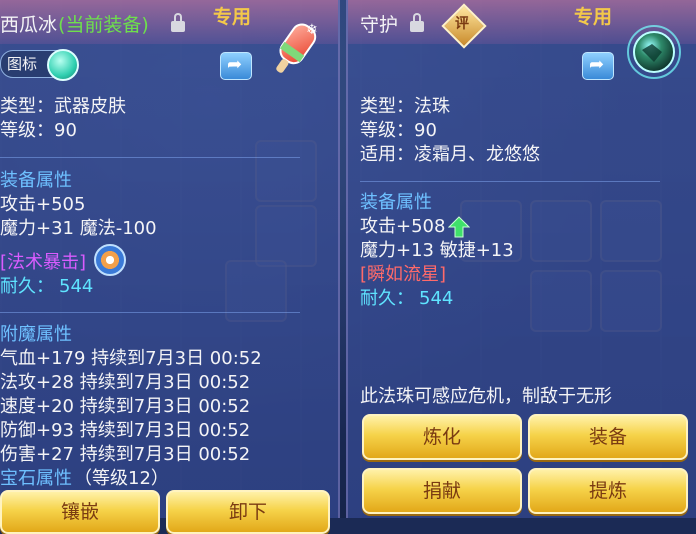 This screenshot has height=534, width=696. Describe the element at coordinates (608, 491) in the screenshot. I see `extract-button: 提炼` at that location.